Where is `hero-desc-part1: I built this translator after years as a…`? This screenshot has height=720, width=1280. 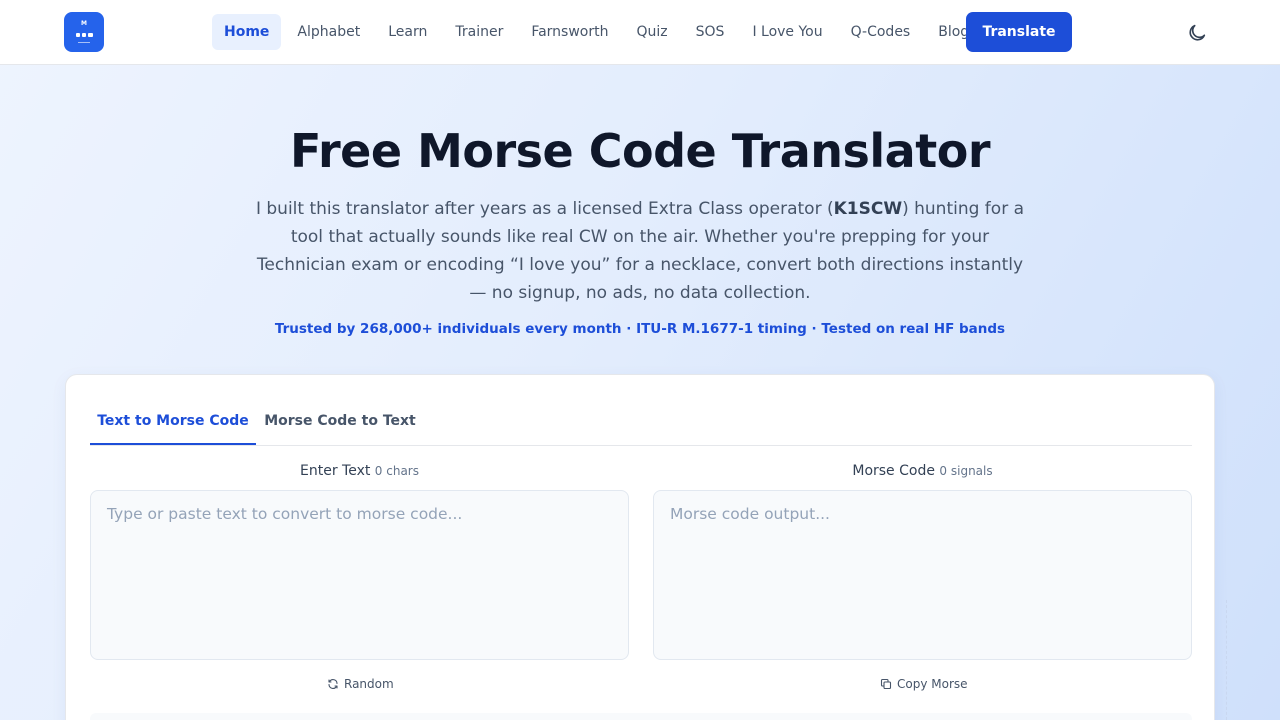 hero-desc-part1: I built this translator after years as a… is located at coordinates (544, 209).